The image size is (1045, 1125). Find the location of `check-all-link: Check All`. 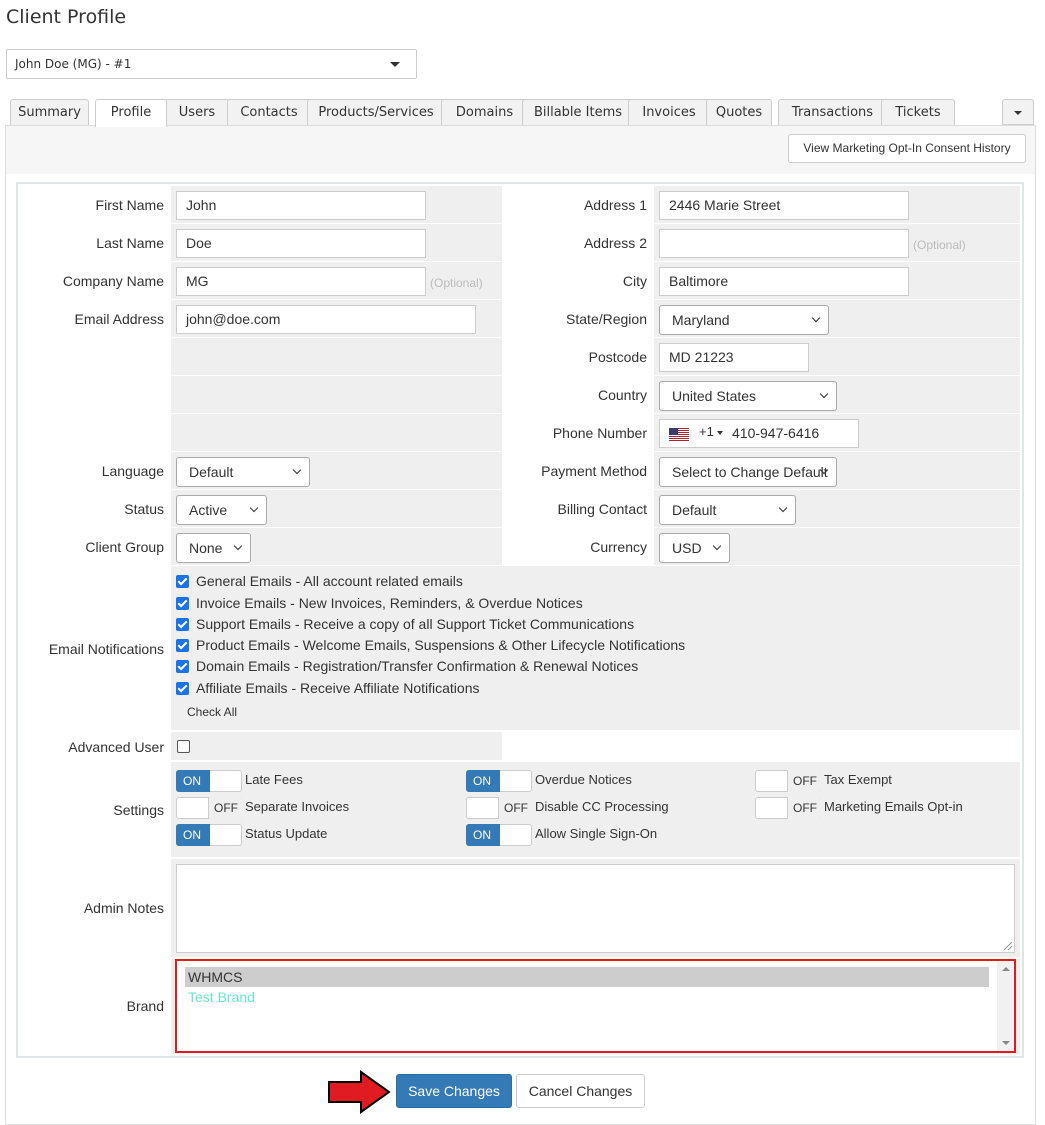

check-all-link: Check All is located at coordinates (212, 712).